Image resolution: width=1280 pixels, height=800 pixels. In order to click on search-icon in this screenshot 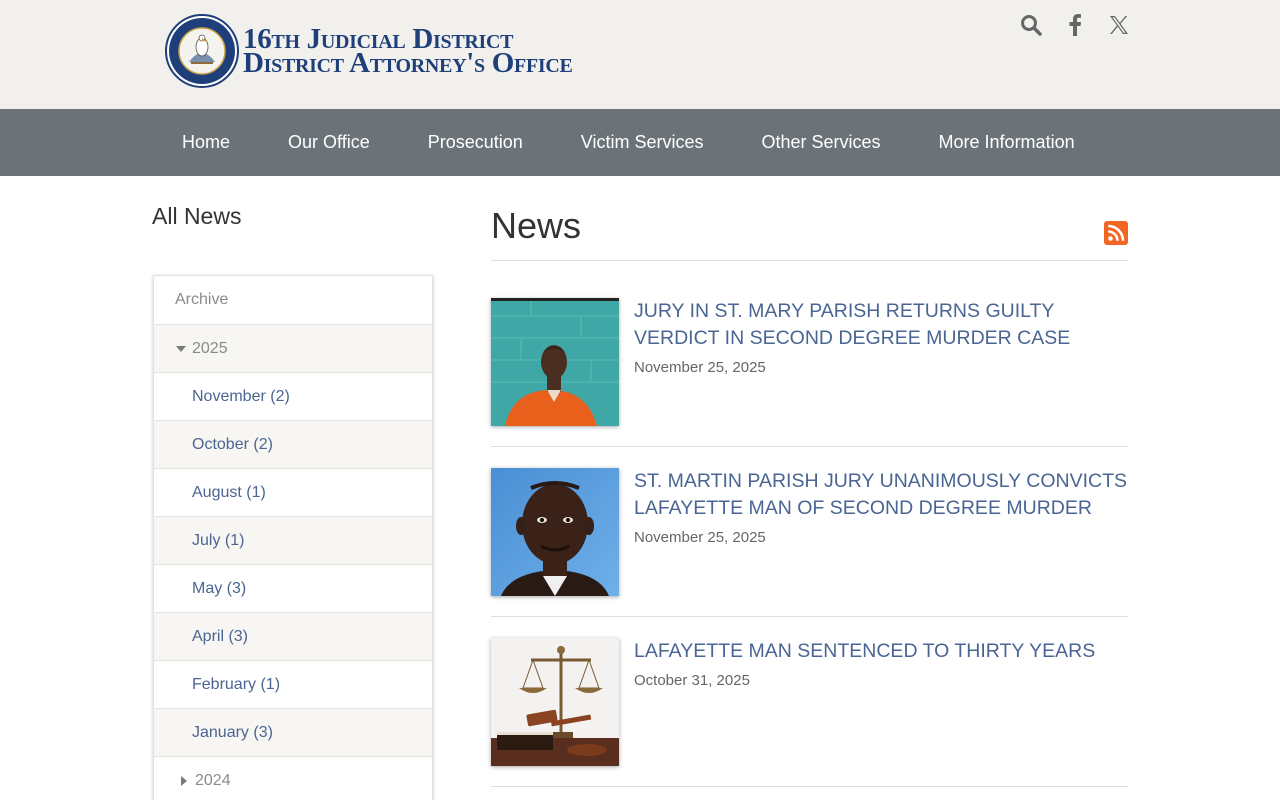, I will do `click(1031, 25)`.